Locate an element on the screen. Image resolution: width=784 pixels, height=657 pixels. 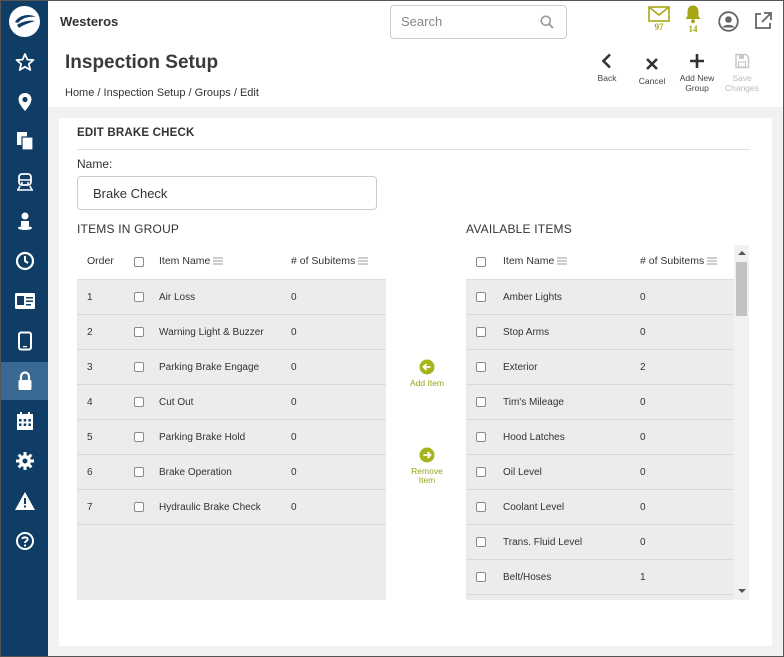
order-cell: 4 is located at coordinates (90, 402).